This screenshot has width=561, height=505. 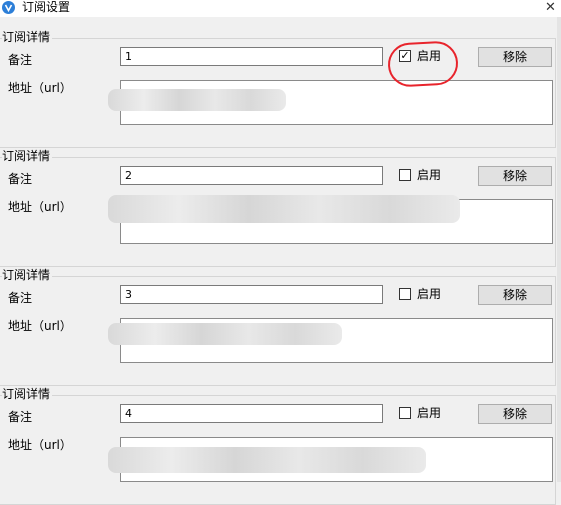 I want to click on note-input: 2, so click(x=251, y=175).